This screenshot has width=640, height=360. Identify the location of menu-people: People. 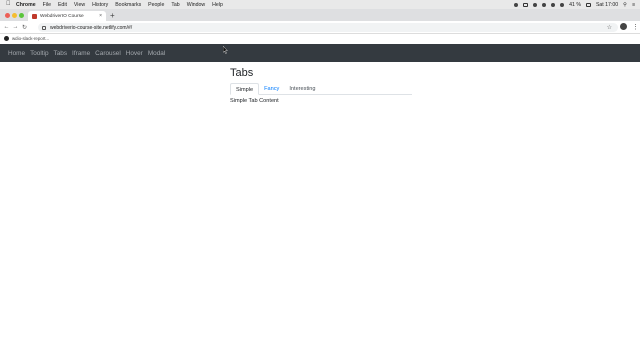
(156, 5).